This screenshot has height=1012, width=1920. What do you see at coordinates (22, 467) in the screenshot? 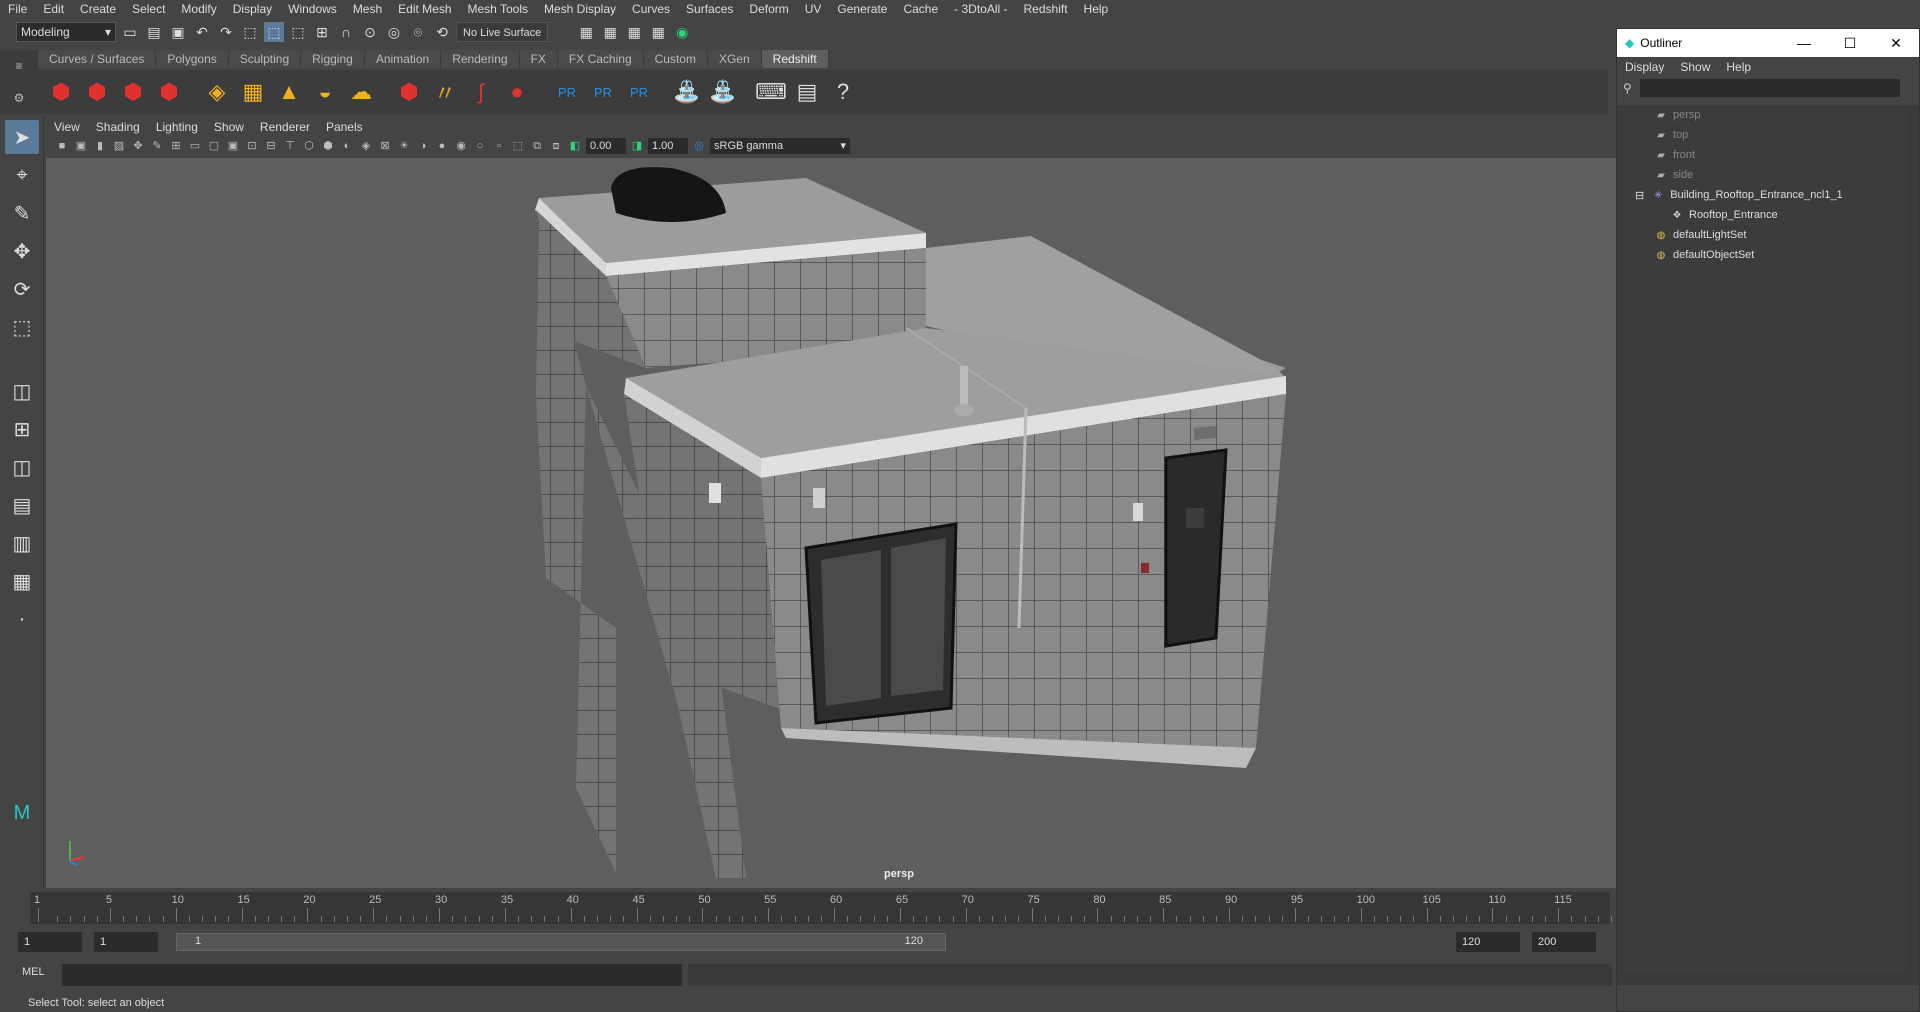
I see `two-layout-icon: ◫` at bounding box center [22, 467].